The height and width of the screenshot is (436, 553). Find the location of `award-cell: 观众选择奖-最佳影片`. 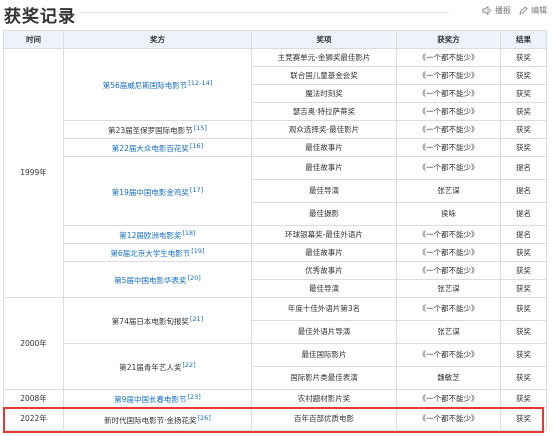

award-cell: 观众选择奖-最佳影片 is located at coordinates (324, 129).